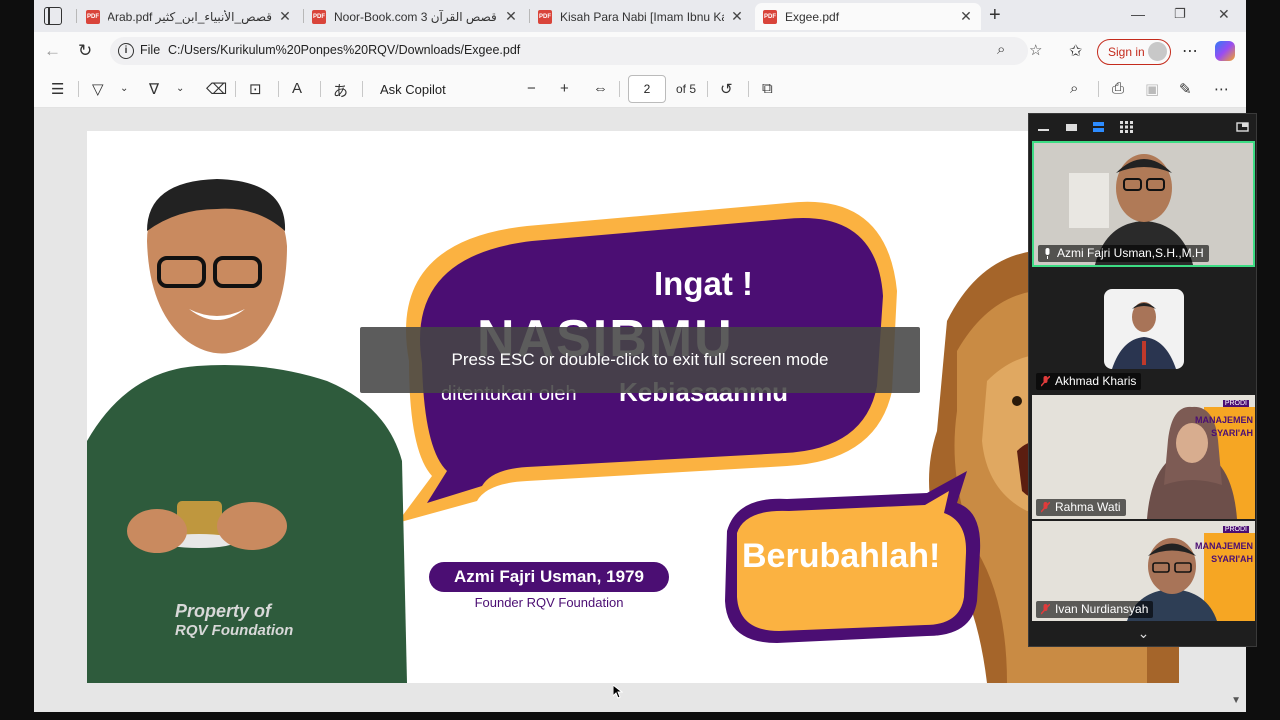 The height and width of the screenshot is (720, 1280). I want to click on tab-title: قصص_الأنبياء_ابن_كثير Arab.pdf, so click(190, 16).